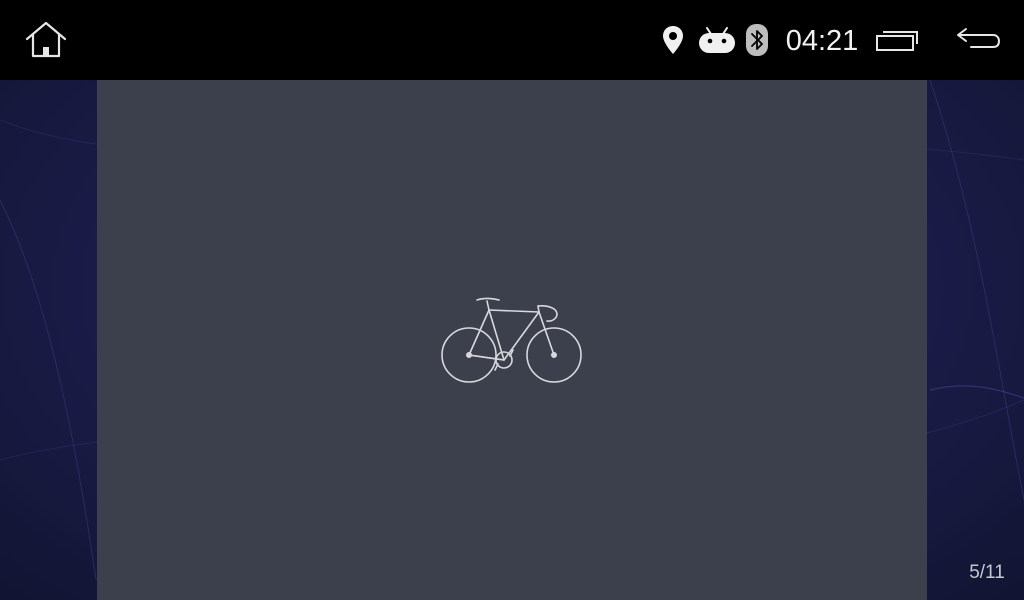  I want to click on bicycle-icon, so click(512, 340).